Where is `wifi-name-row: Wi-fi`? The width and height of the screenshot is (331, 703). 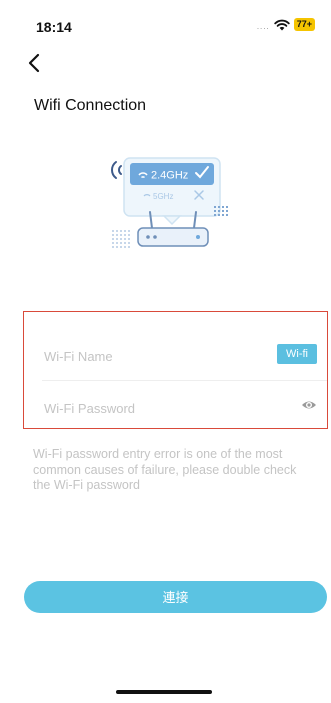
wifi-name-row: Wi-fi is located at coordinates (175, 356).